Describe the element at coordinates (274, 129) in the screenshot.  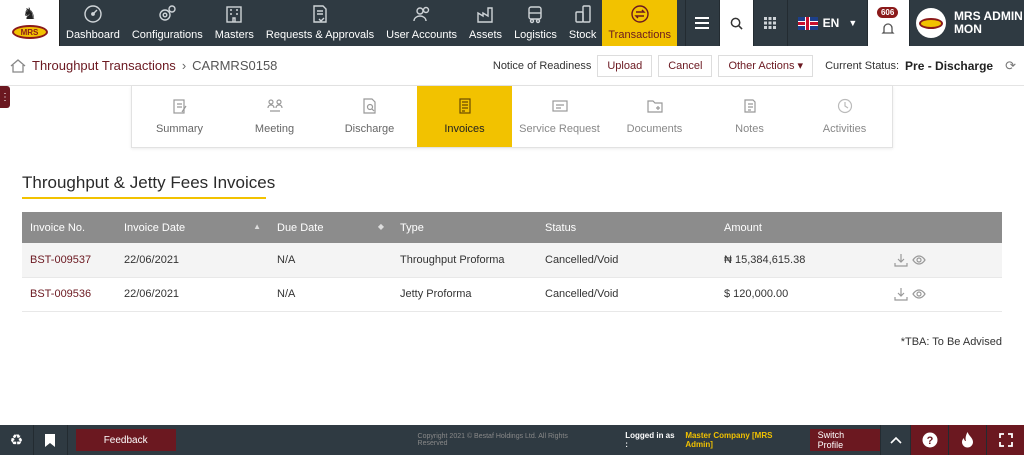
I see `tab-label: Meeting` at that location.